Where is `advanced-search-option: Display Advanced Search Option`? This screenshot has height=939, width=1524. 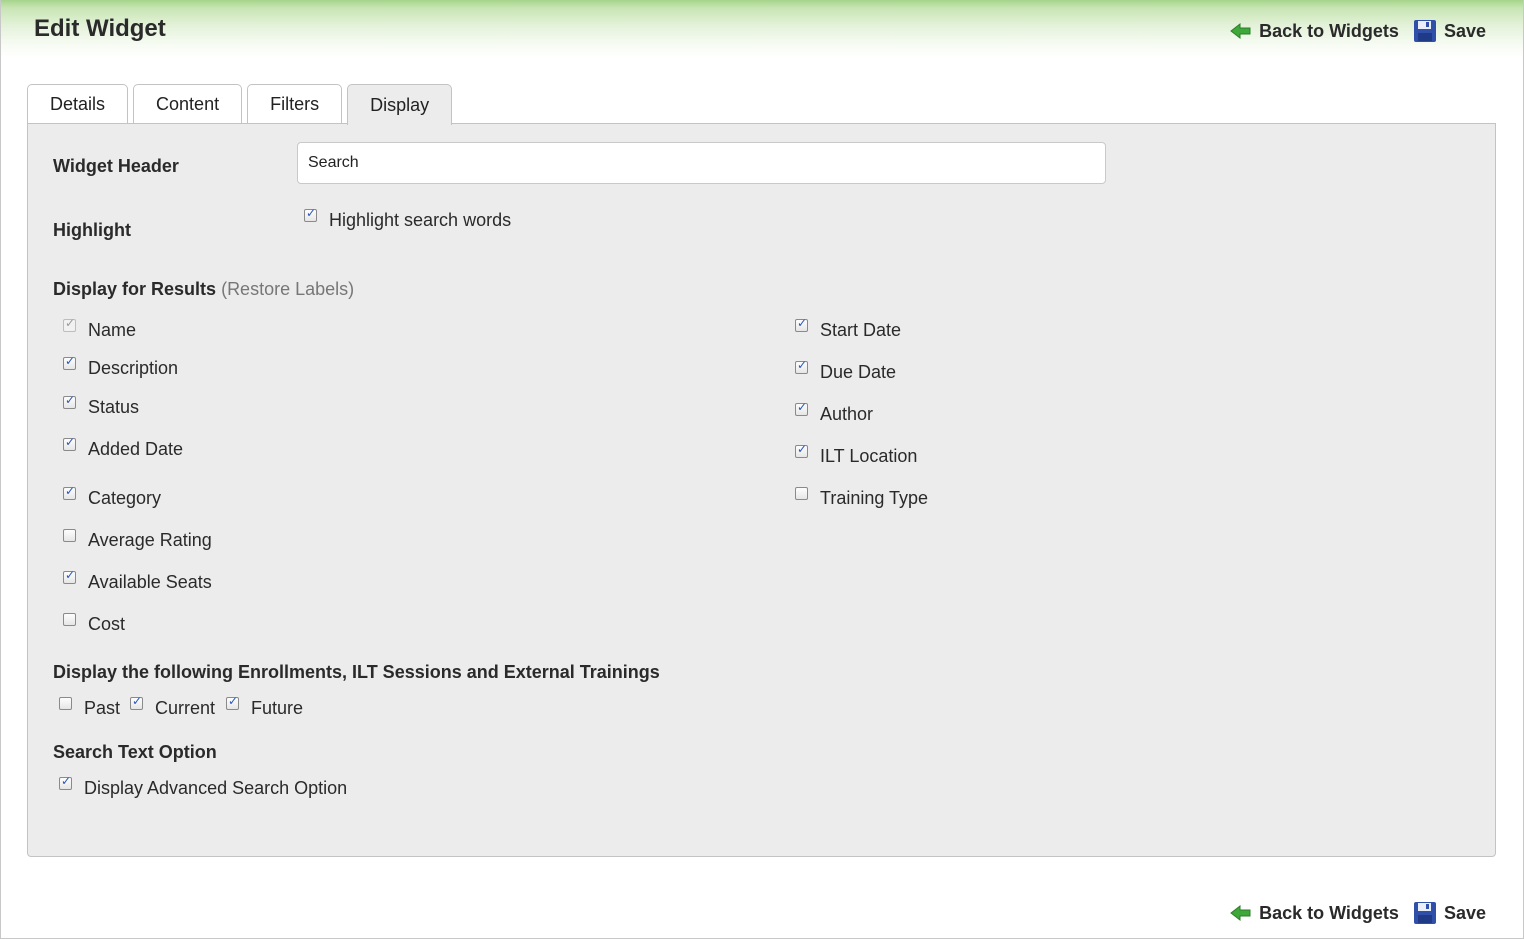
advanced-search-option: Display Advanced Search Option is located at coordinates (203, 786).